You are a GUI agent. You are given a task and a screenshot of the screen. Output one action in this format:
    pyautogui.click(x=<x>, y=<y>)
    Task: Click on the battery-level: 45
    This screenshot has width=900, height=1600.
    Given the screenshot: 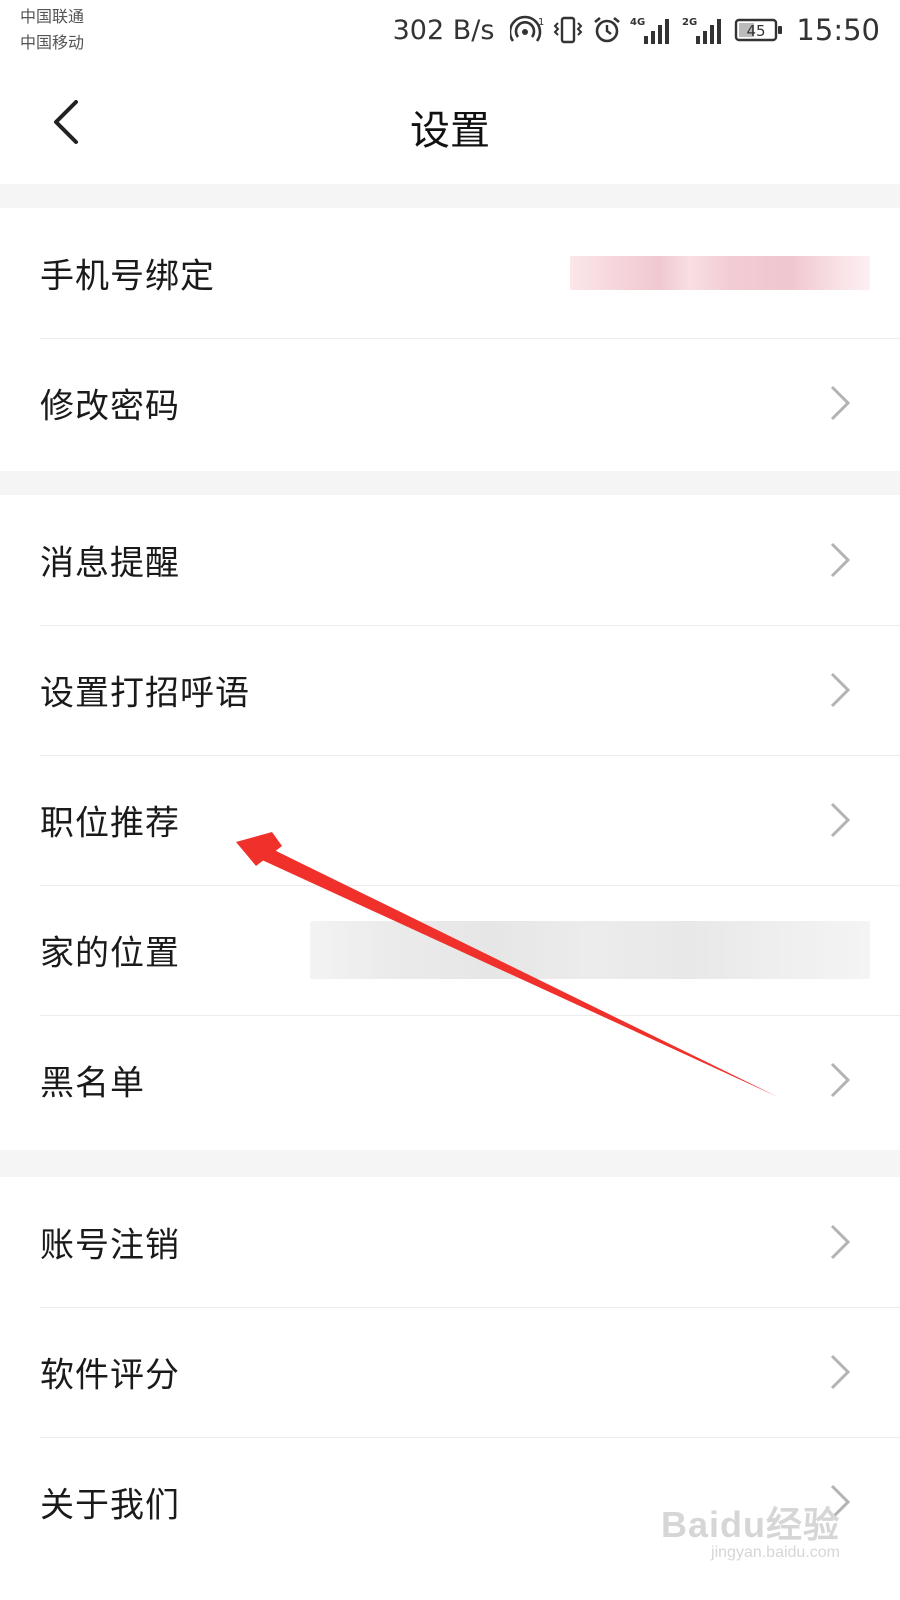 What is the action you would take?
    pyautogui.click(x=756, y=31)
    